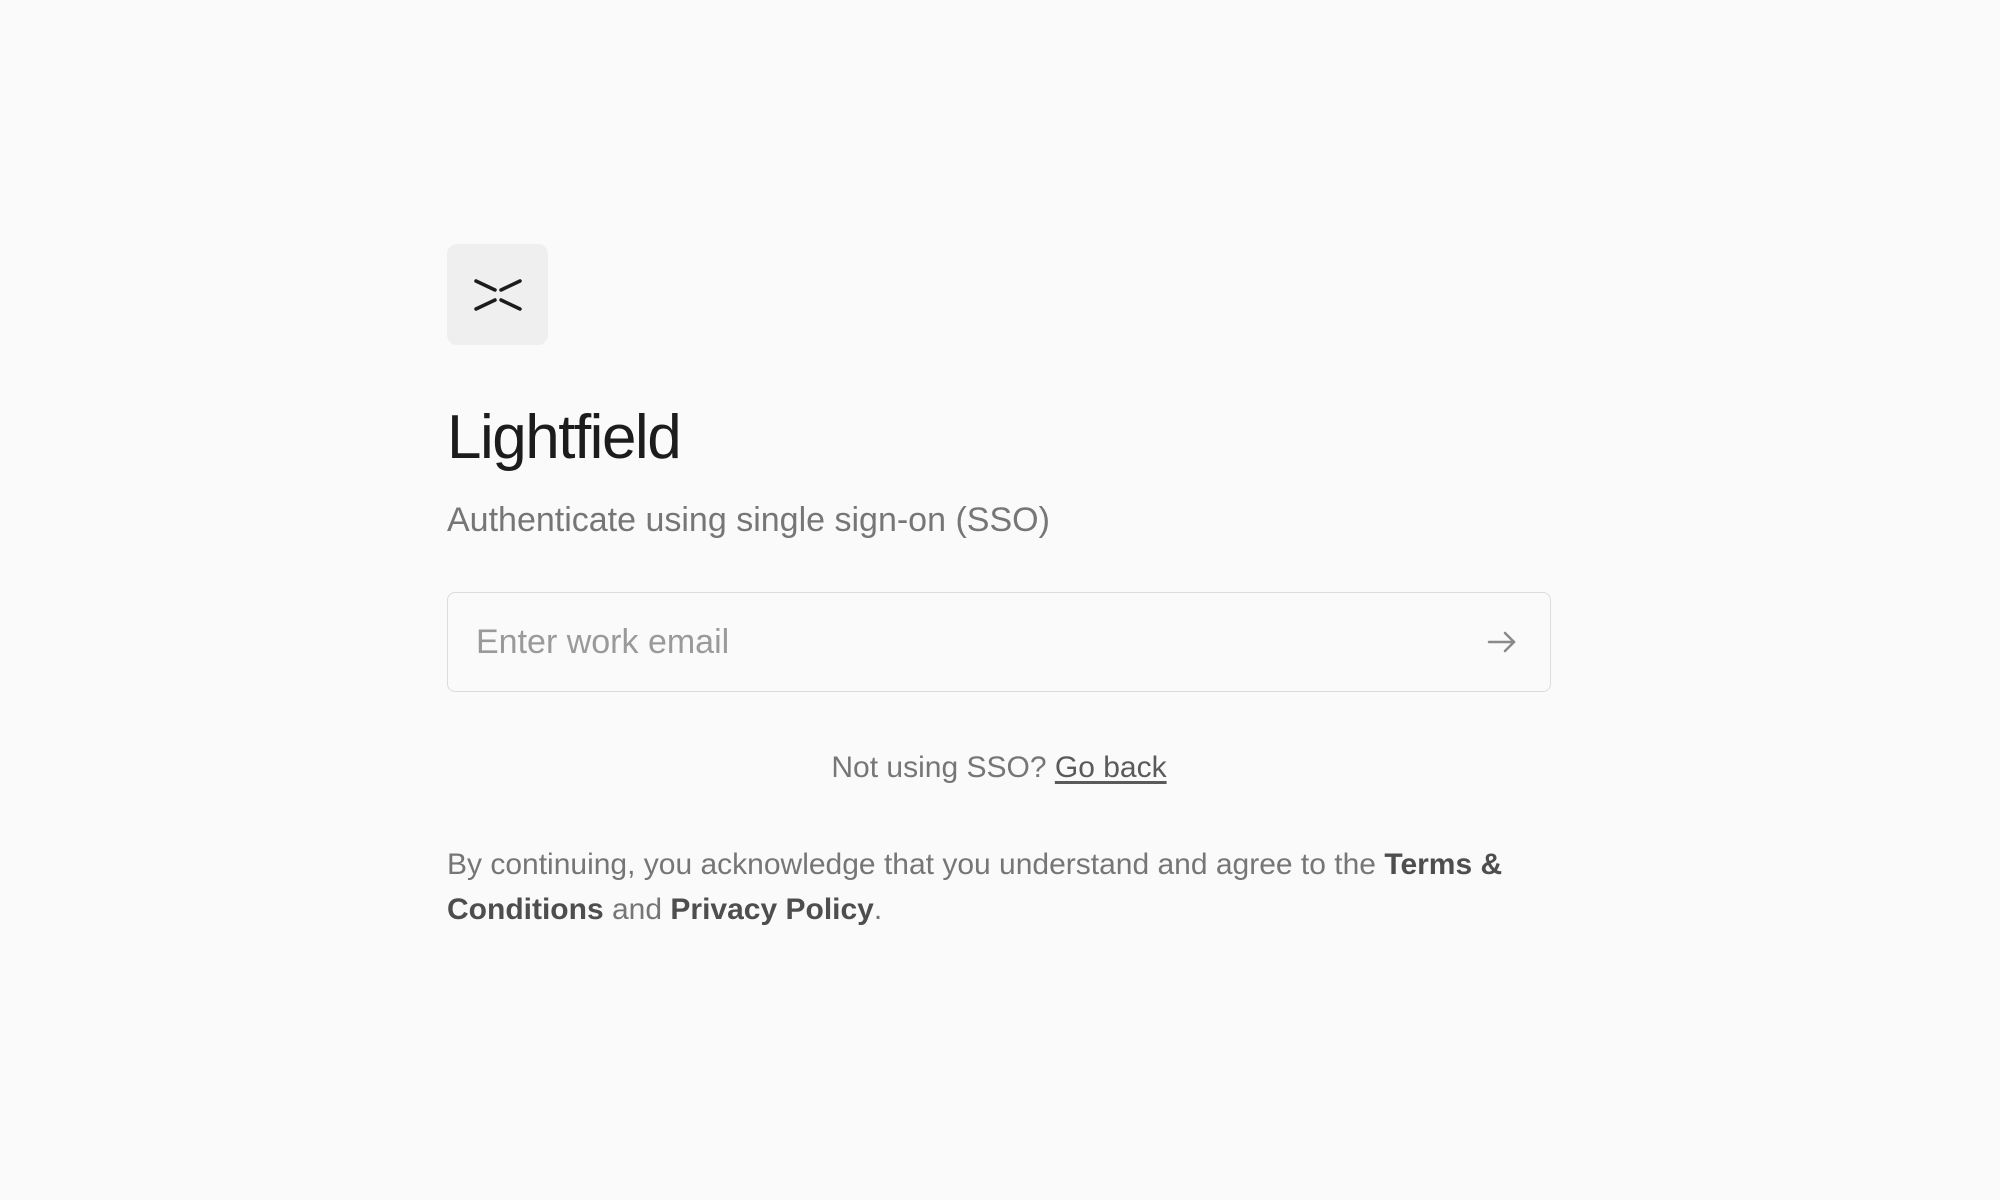 The height and width of the screenshot is (1200, 2000). I want to click on lightfield-logo-icon, so click(497, 294).